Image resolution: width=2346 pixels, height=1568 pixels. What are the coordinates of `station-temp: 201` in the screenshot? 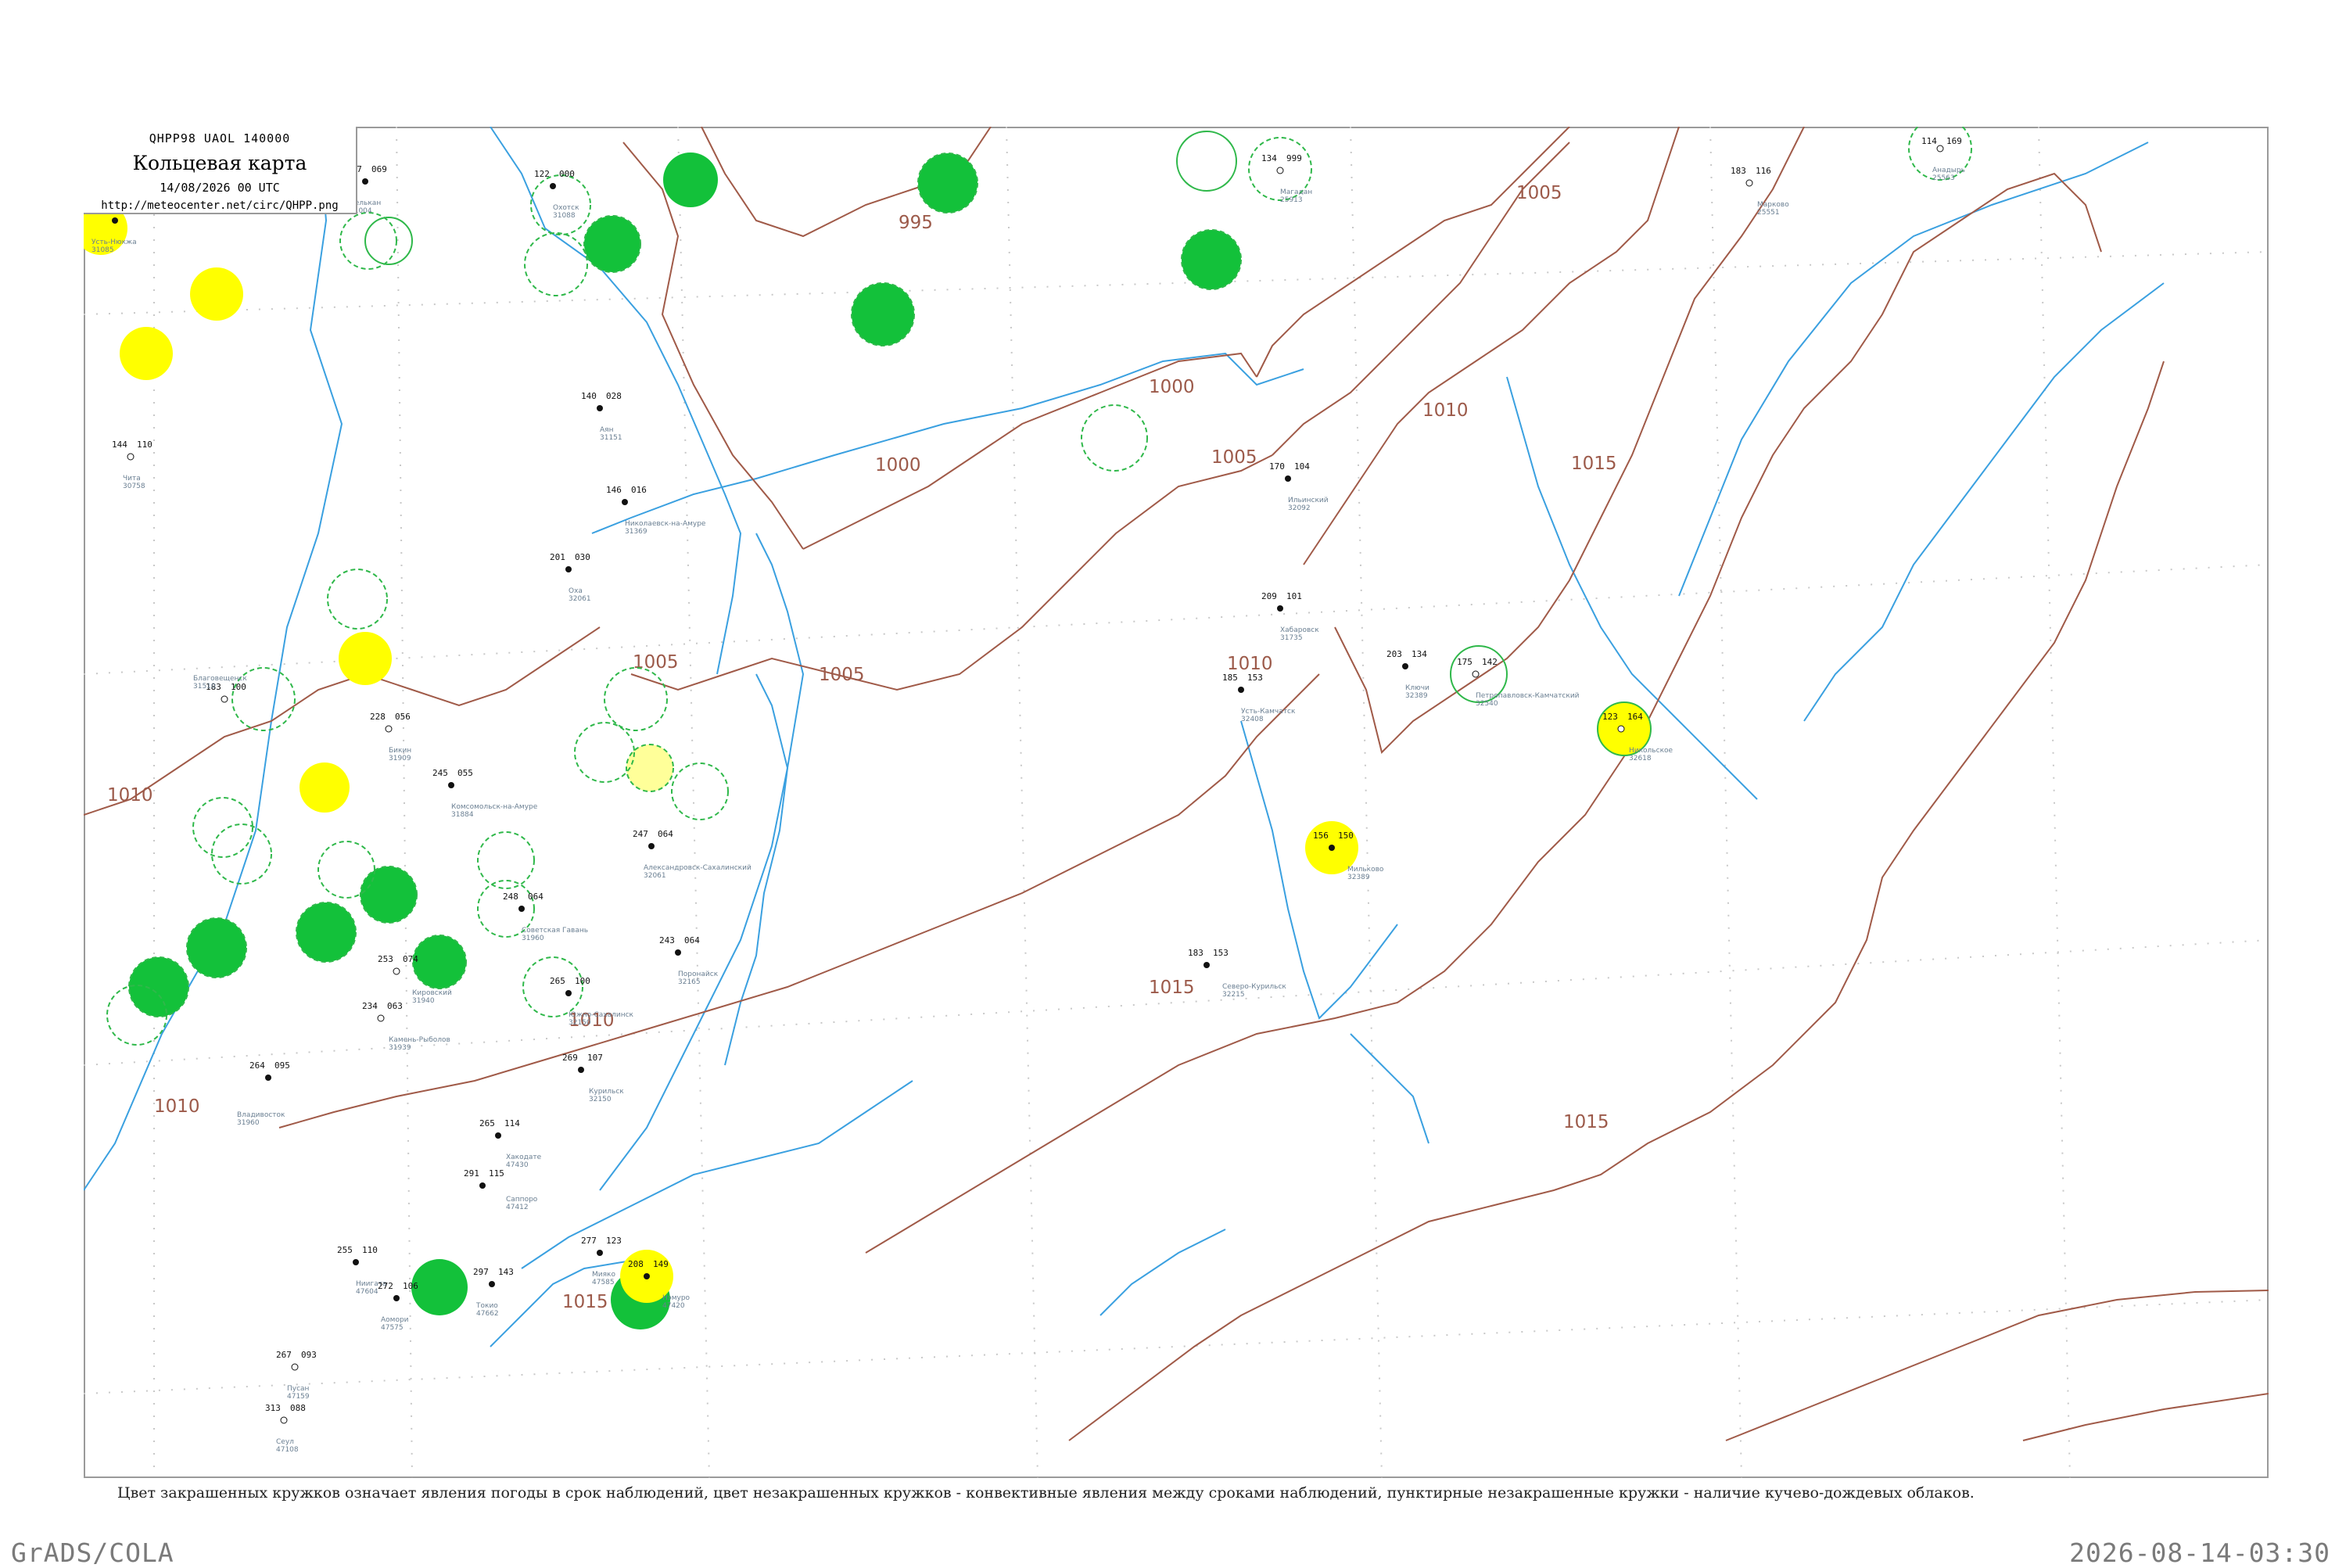 It's located at (557, 557).